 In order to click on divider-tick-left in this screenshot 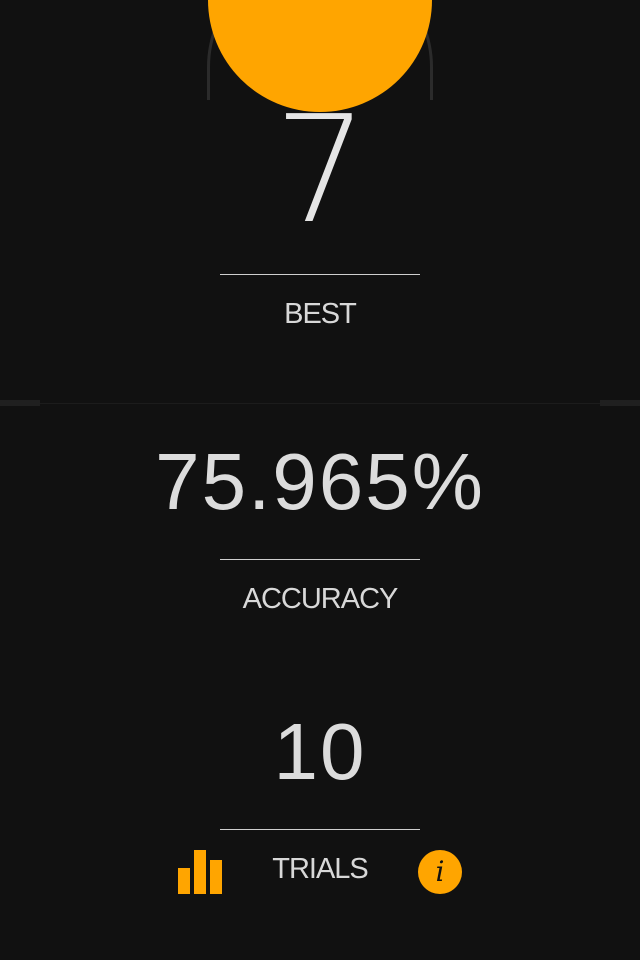, I will do `click(20, 403)`.